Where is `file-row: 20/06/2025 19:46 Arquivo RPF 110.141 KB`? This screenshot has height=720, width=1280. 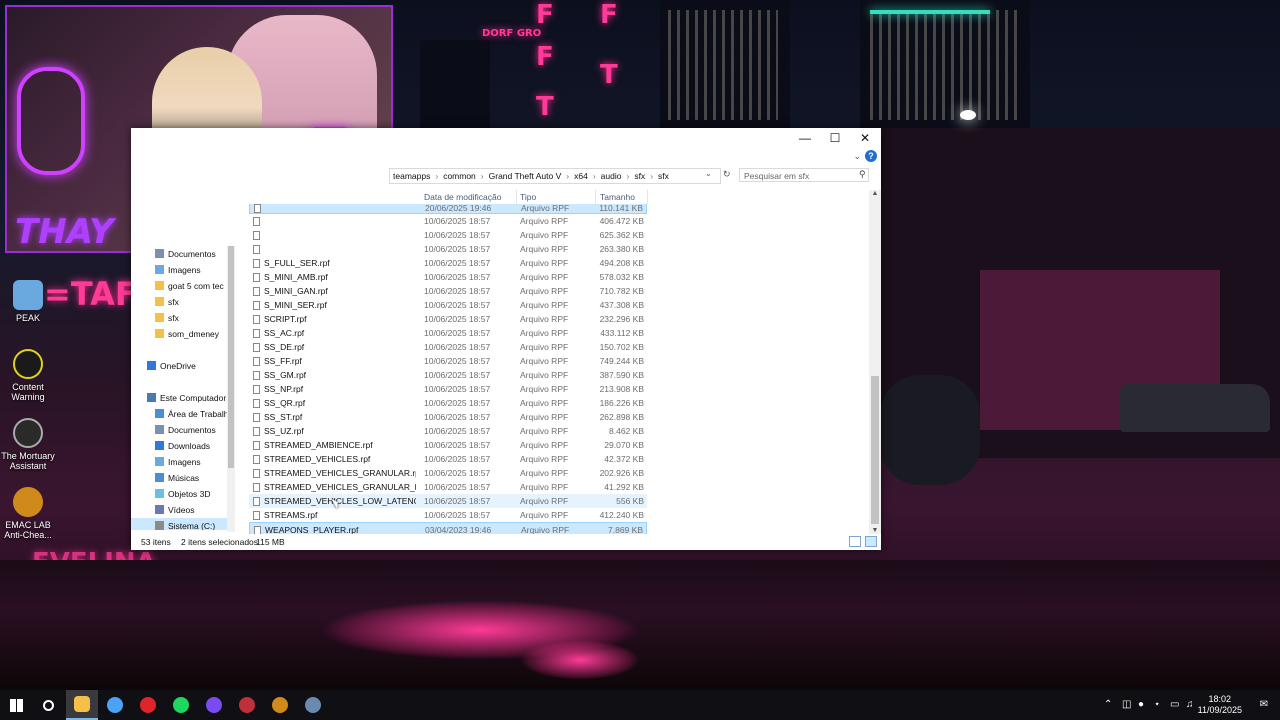
file-row: 20/06/2025 19:46 Arquivo RPF 110.141 KB is located at coordinates (448, 209).